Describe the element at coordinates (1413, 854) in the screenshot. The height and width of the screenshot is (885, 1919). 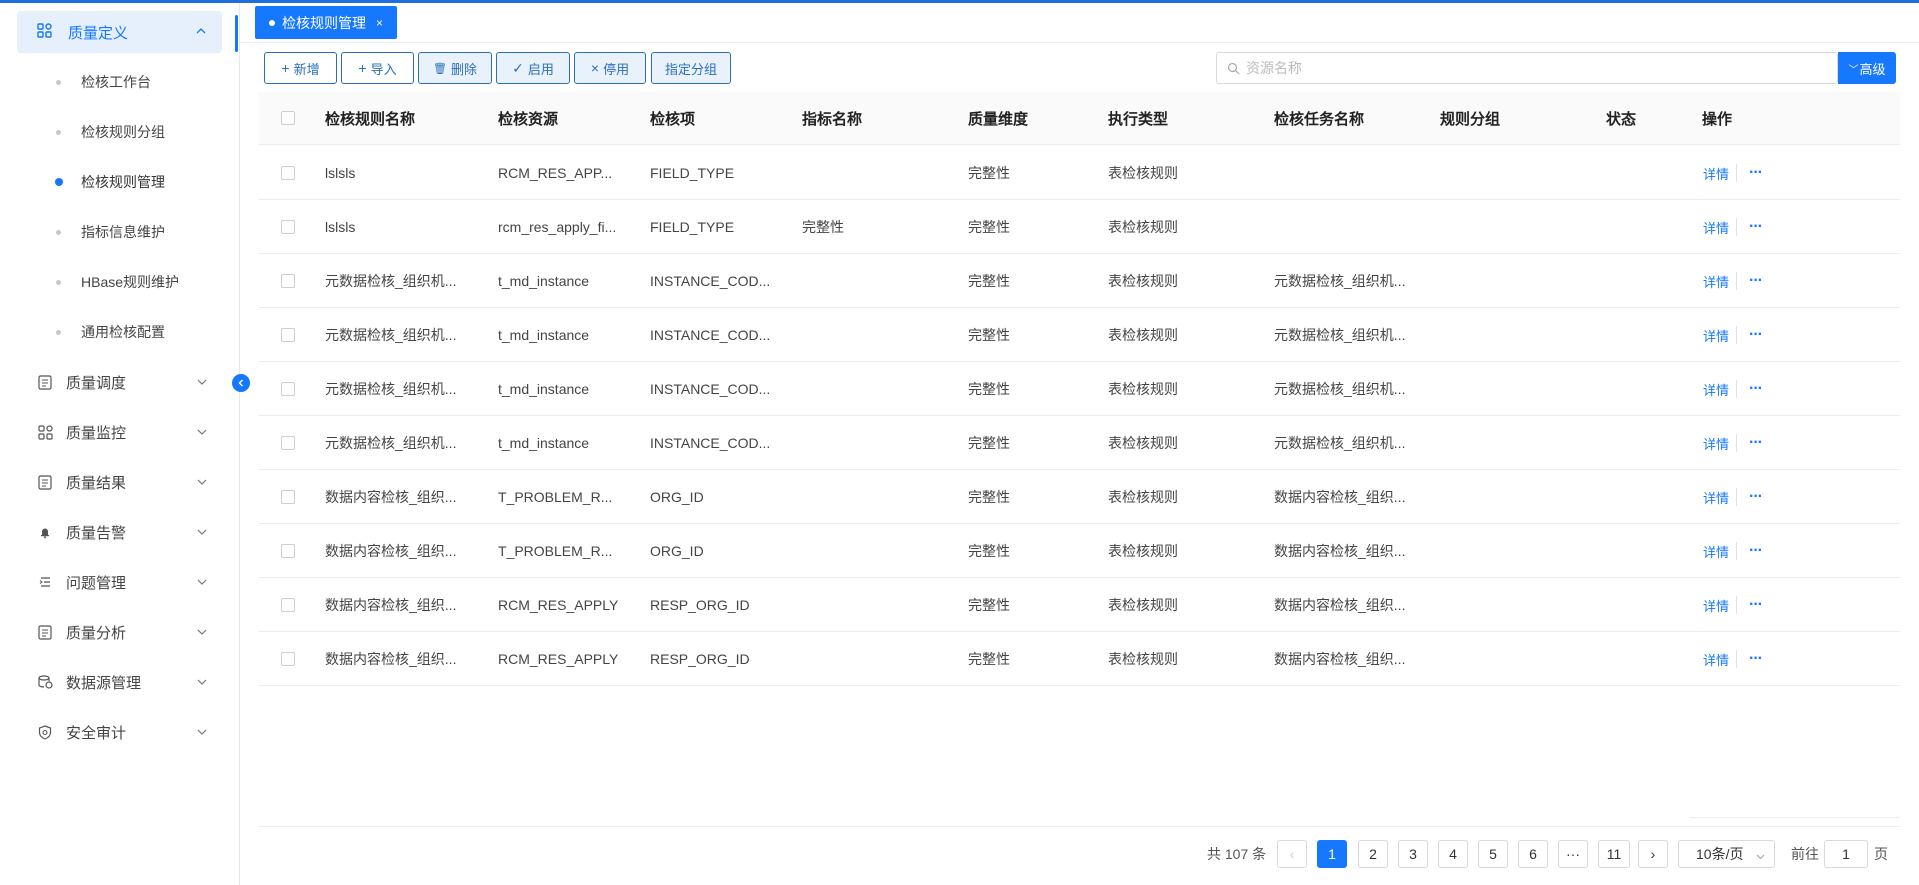
I see `page-button-3: 3` at that location.